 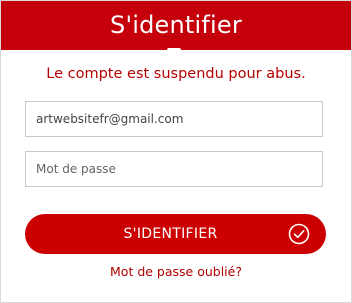 I want to click on email-field, so click(x=174, y=119).